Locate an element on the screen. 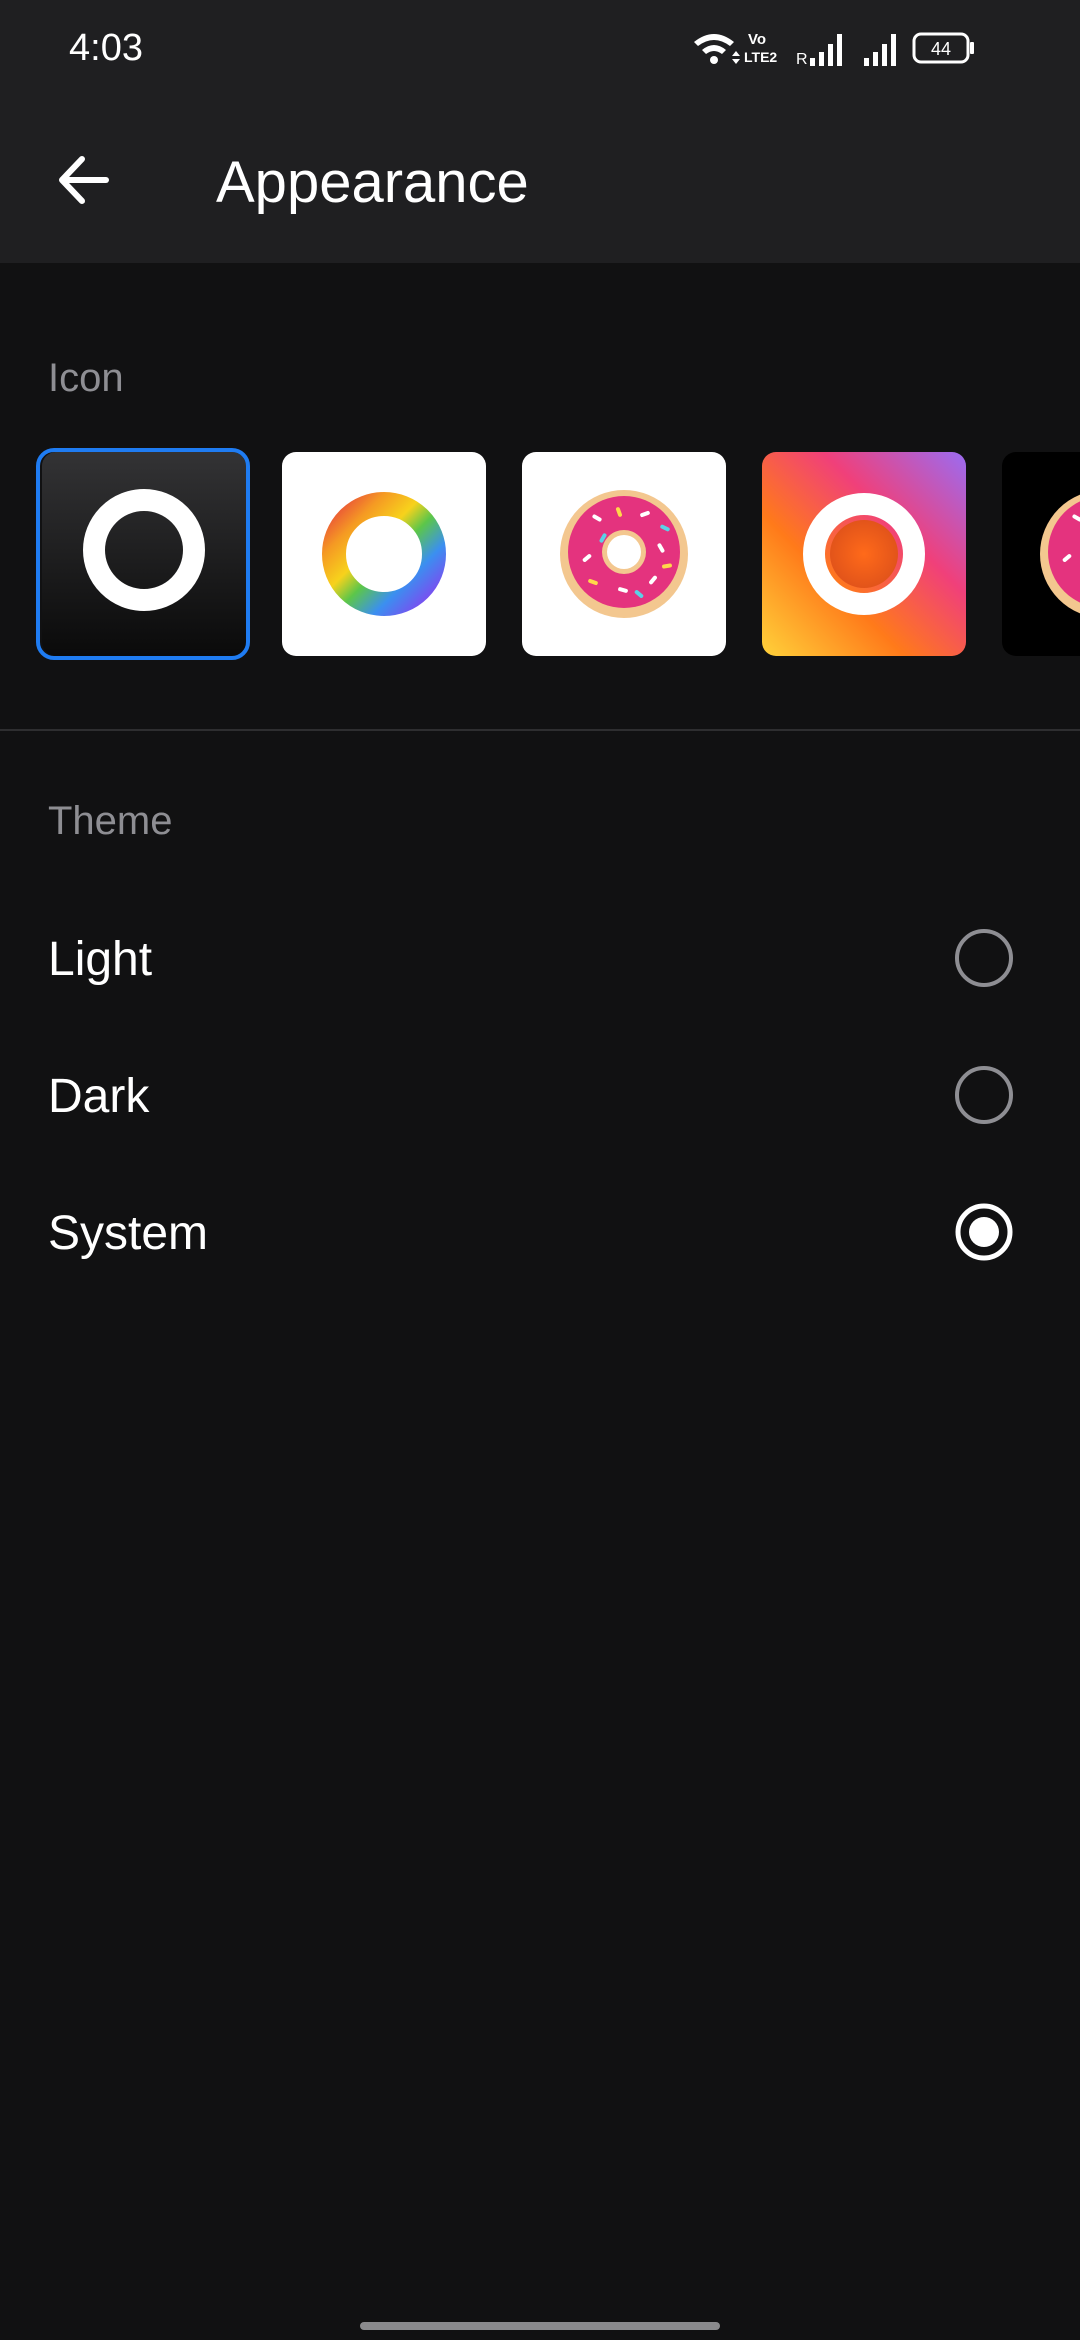 The image size is (1080, 2340). volte-bottom: LTE2 is located at coordinates (760, 57).